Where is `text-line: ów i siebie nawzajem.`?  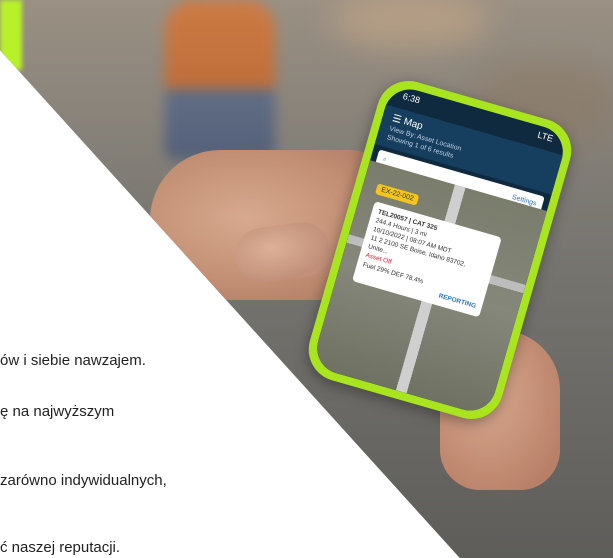 text-line: ów i siebie nawzajem. is located at coordinates (73, 360).